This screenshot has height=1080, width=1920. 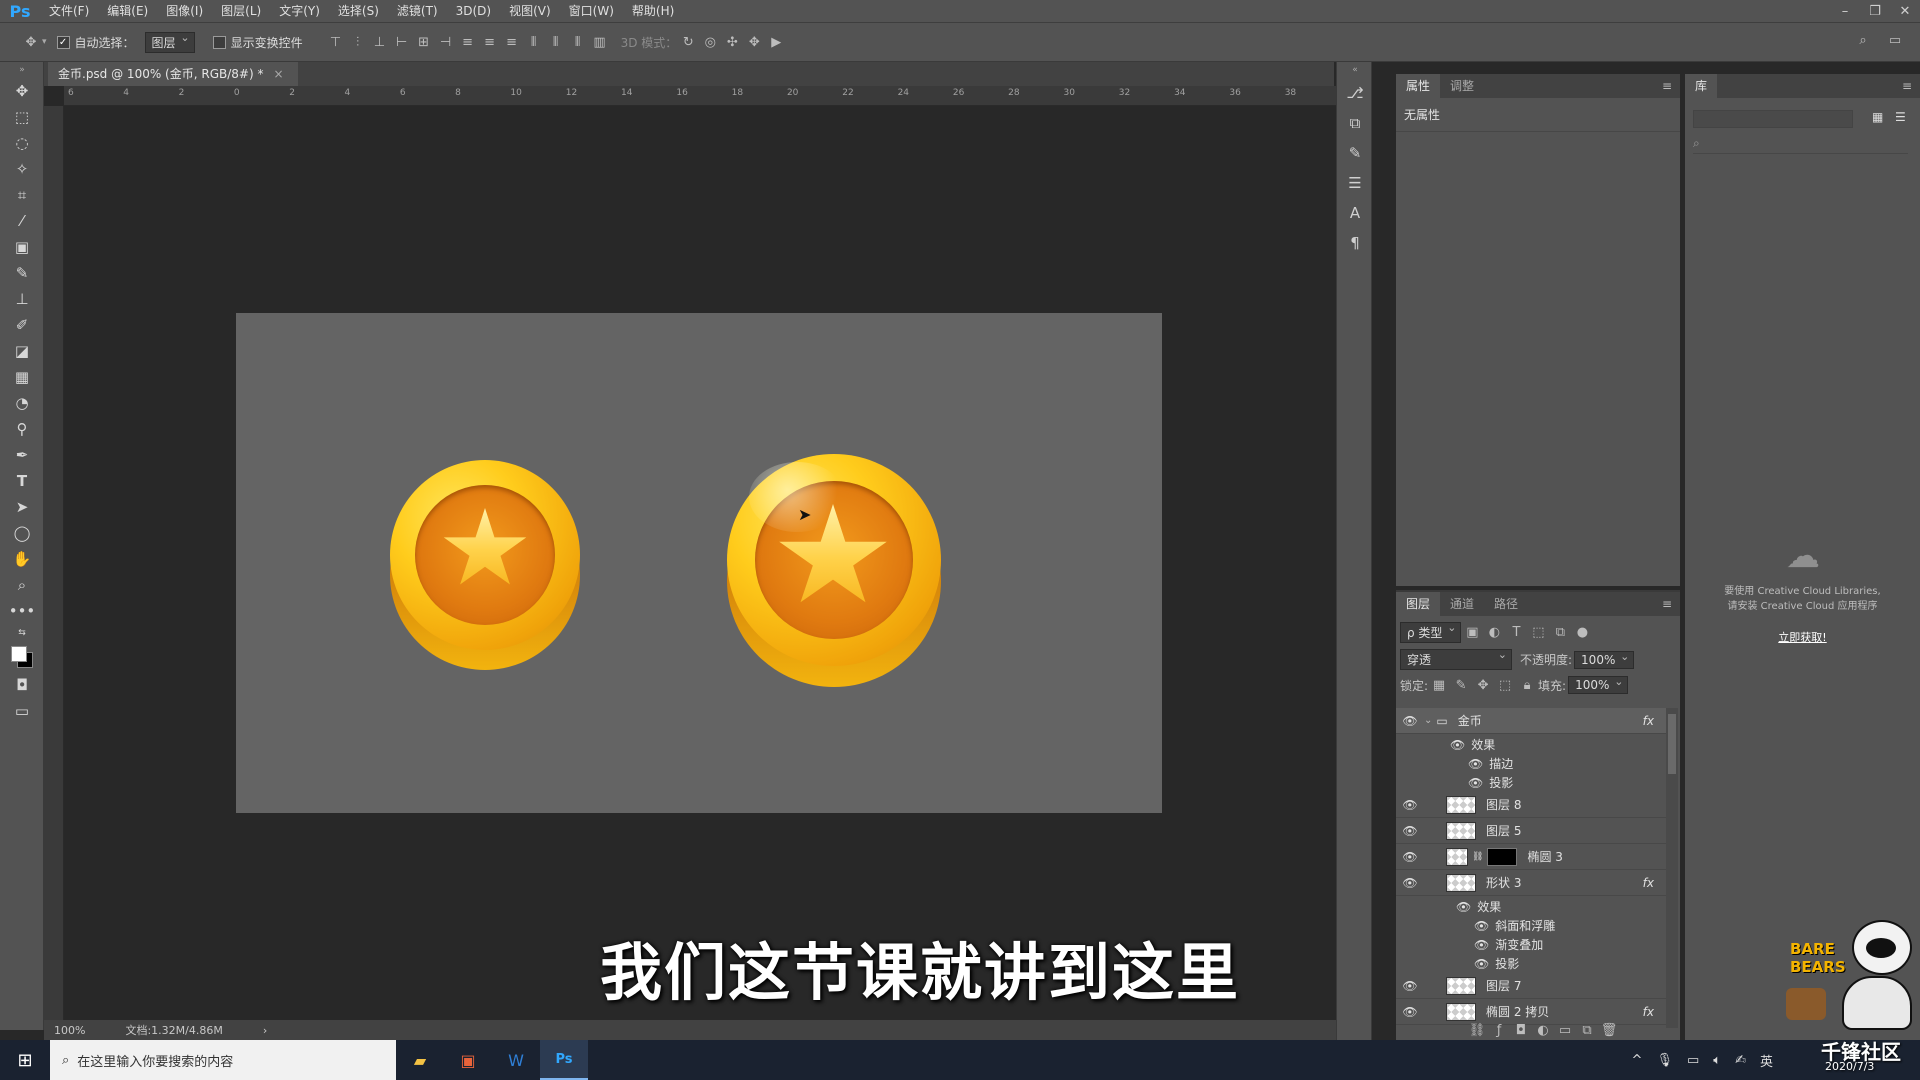 What do you see at coordinates (1560, 632) in the screenshot?
I see `filter-smart-icon: ⧉` at bounding box center [1560, 632].